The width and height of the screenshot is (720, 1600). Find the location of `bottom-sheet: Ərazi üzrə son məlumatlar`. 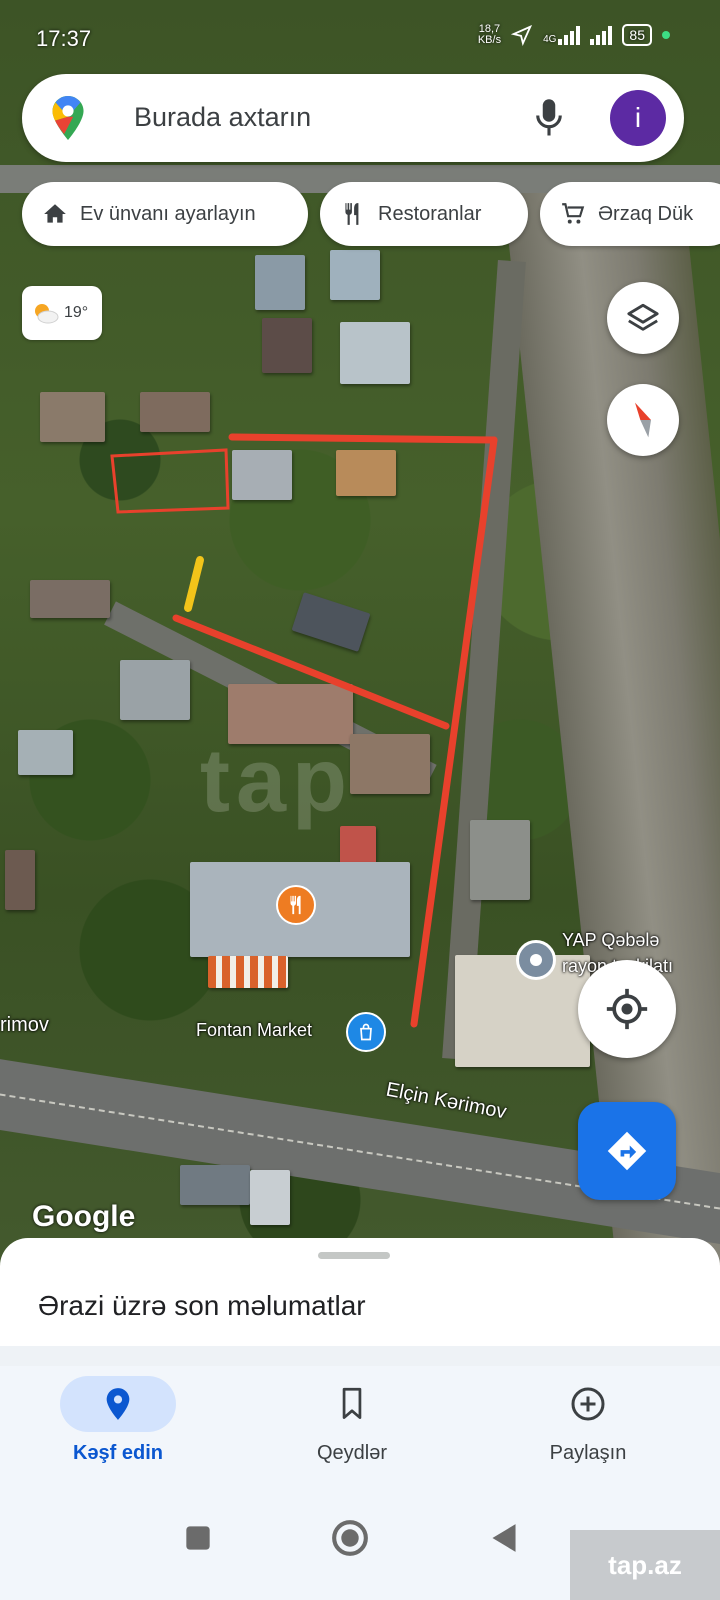

bottom-sheet: Ərazi üzrə son məlumatlar is located at coordinates (360, 1293).